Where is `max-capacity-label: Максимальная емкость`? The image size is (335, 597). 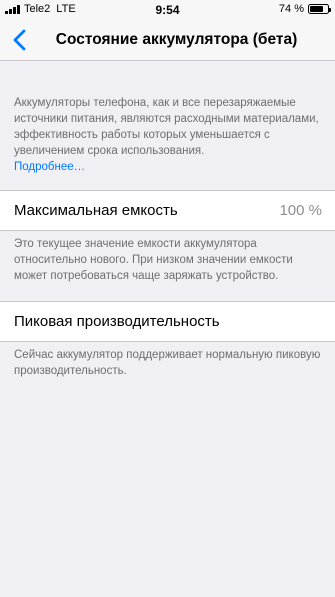 max-capacity-label: Максимальная емкость is located at coordinates (96, 210).